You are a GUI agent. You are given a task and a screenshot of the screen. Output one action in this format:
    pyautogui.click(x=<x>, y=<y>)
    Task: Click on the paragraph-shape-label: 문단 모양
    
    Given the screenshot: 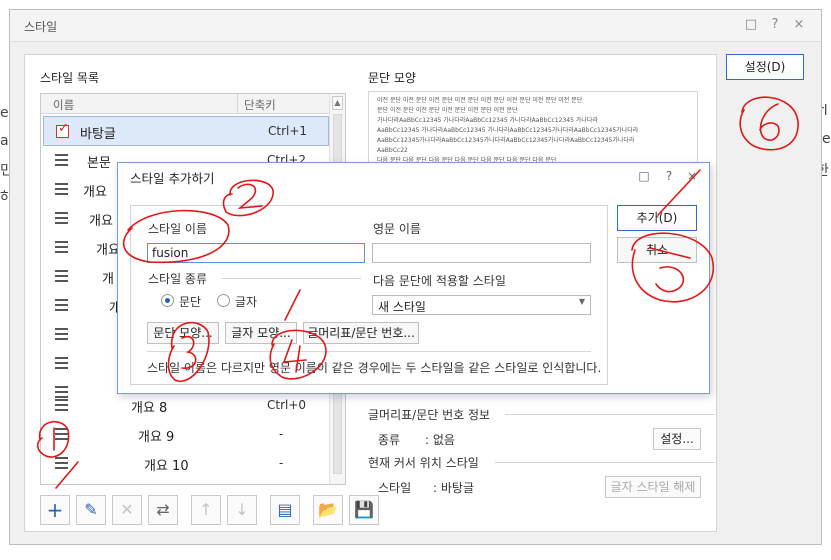 What is the action you would take?
    pyautogui.click(x=392, y=78)
    